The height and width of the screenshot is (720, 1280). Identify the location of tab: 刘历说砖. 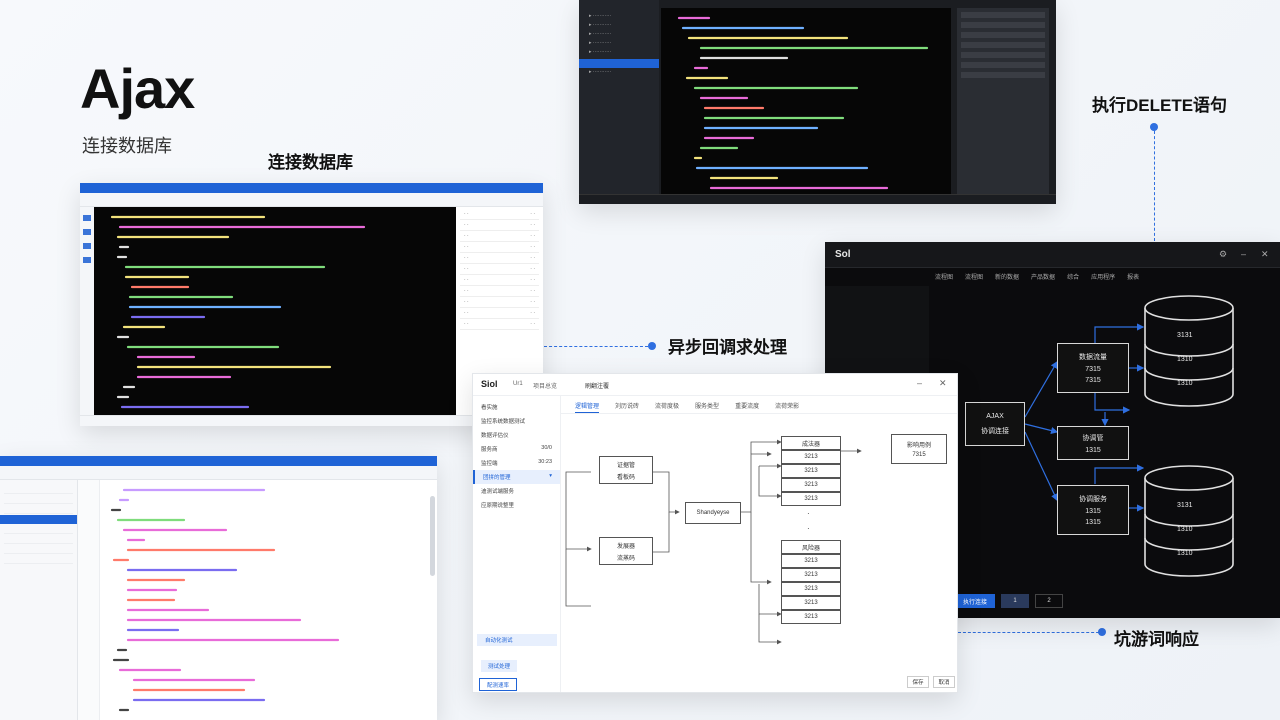
(627, 407).